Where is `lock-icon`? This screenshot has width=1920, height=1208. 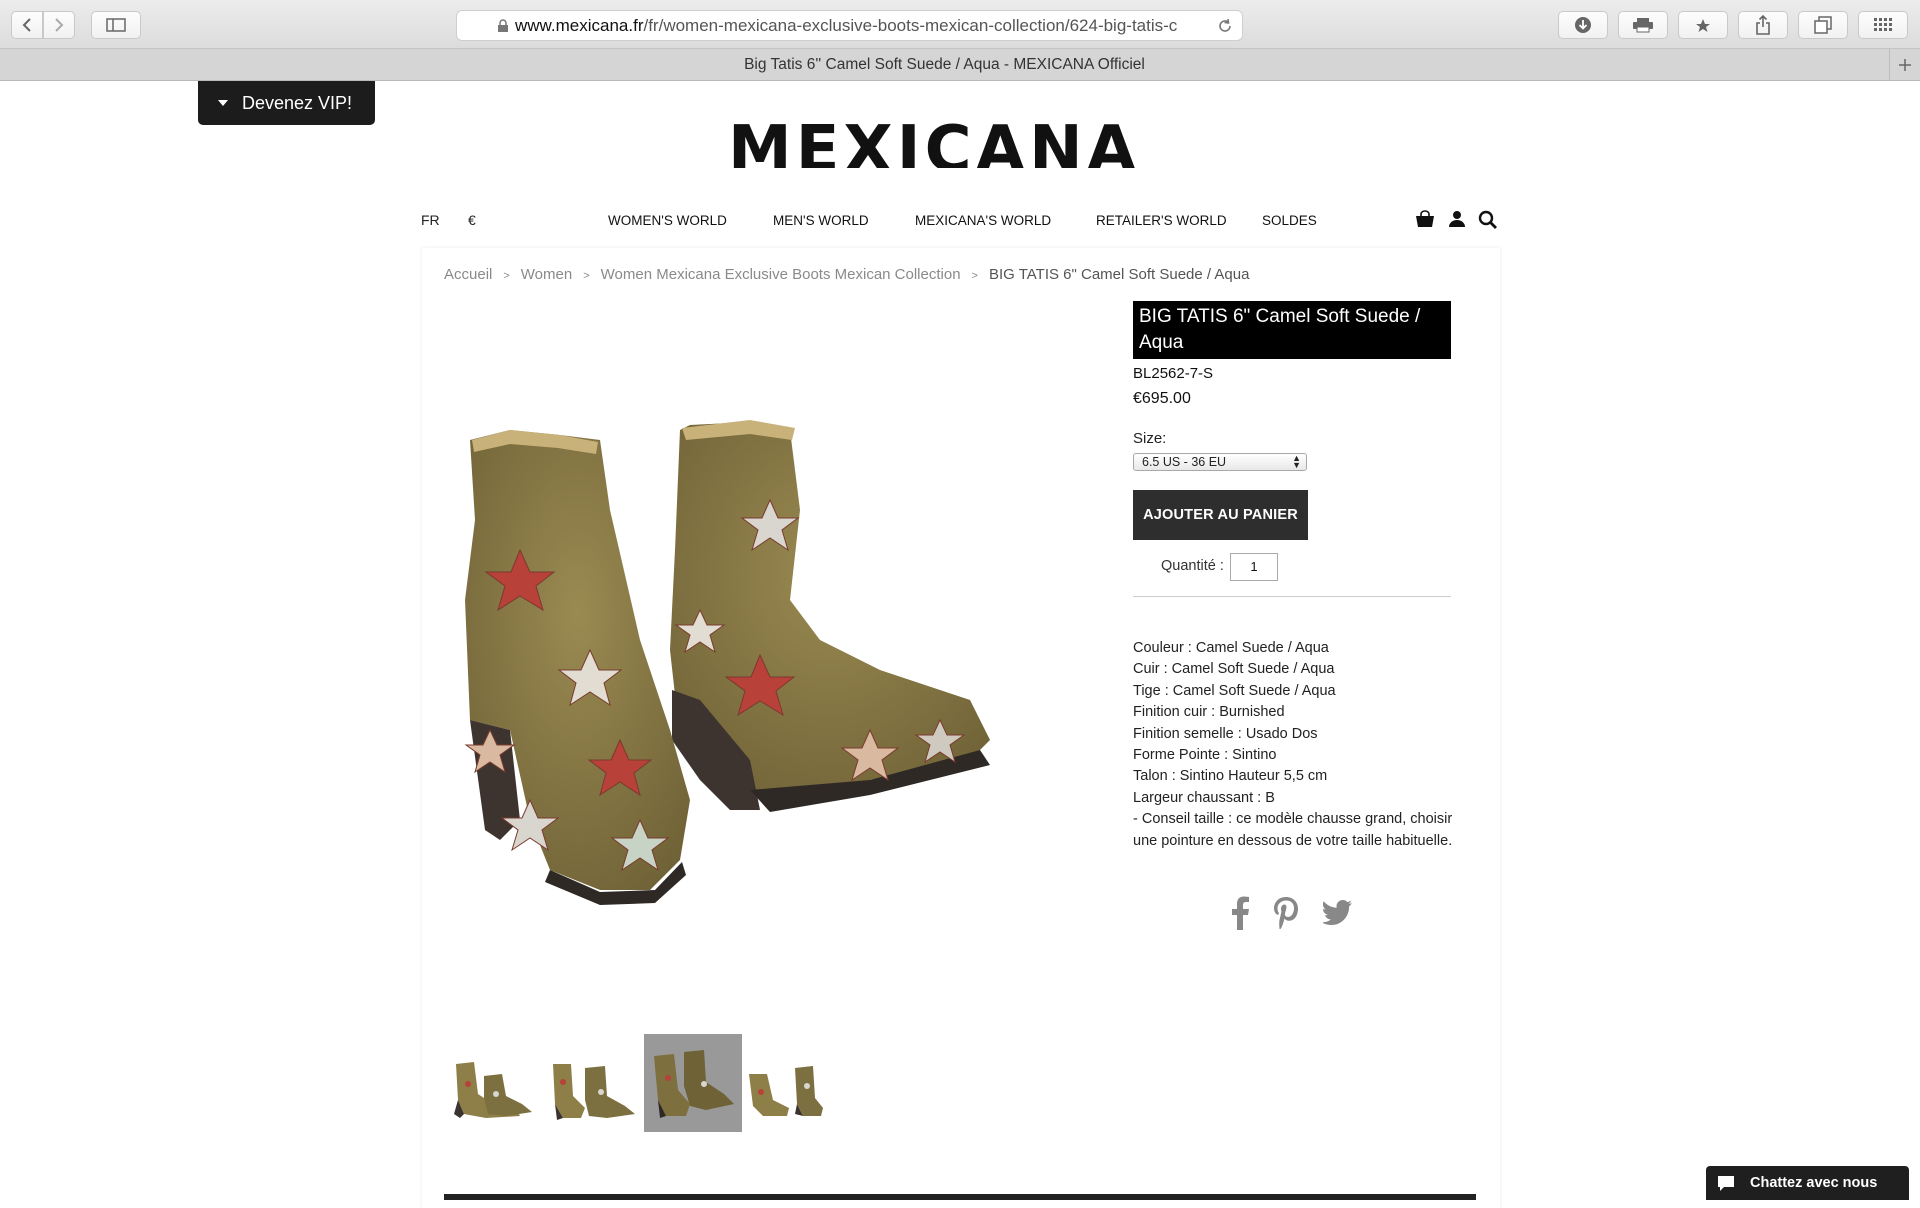 lock-icon is located at coordinates (503, 25).